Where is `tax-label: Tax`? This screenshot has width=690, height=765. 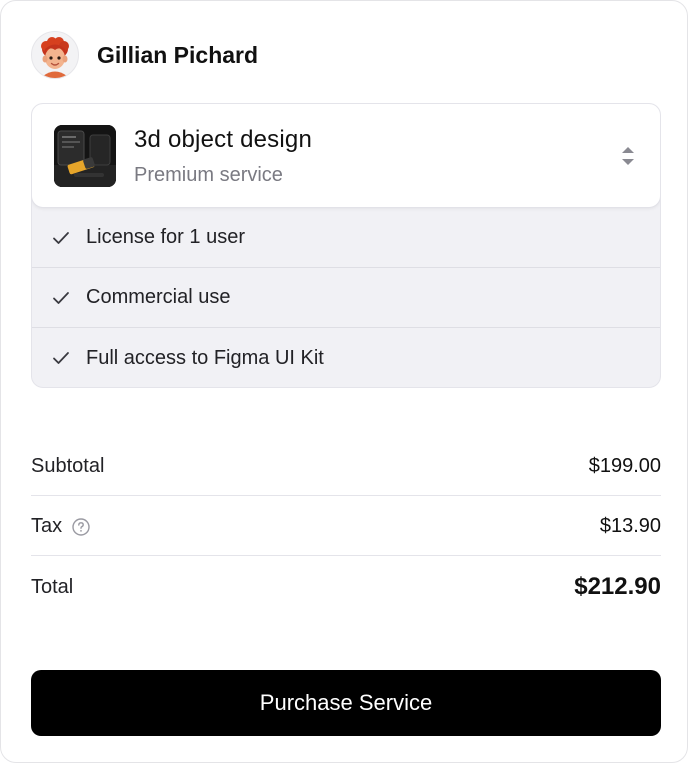 tax-label: Tax is located at coordinates (47, 526).